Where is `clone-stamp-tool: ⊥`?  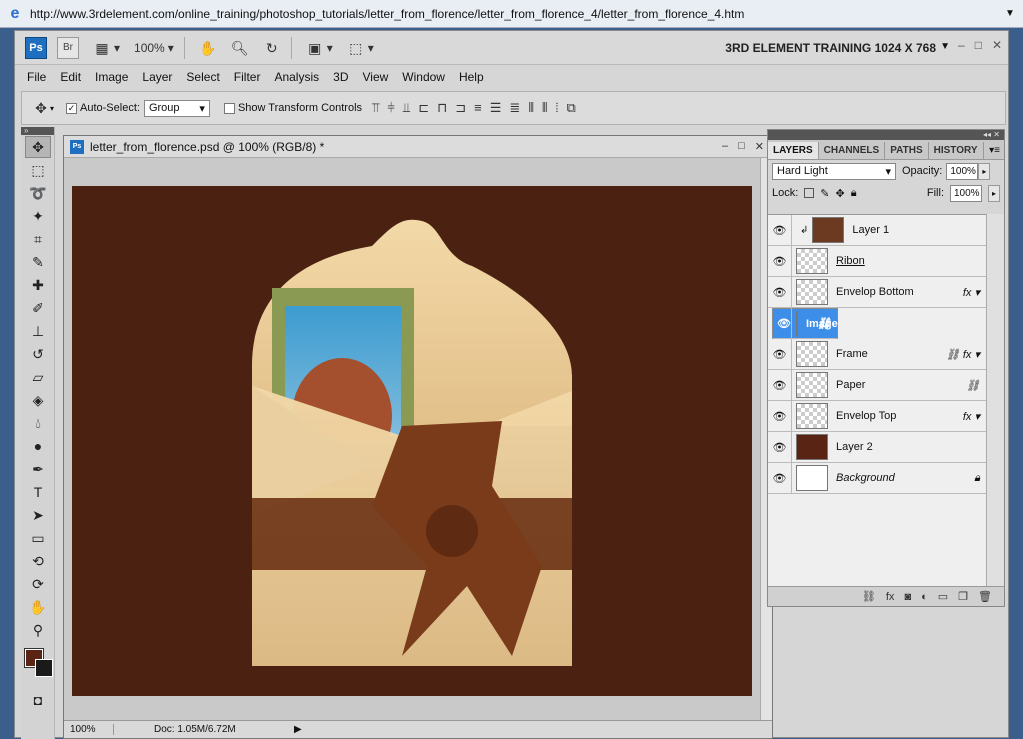 clone-stamp-tool: ⊥ is located at coordinates (38, 331).